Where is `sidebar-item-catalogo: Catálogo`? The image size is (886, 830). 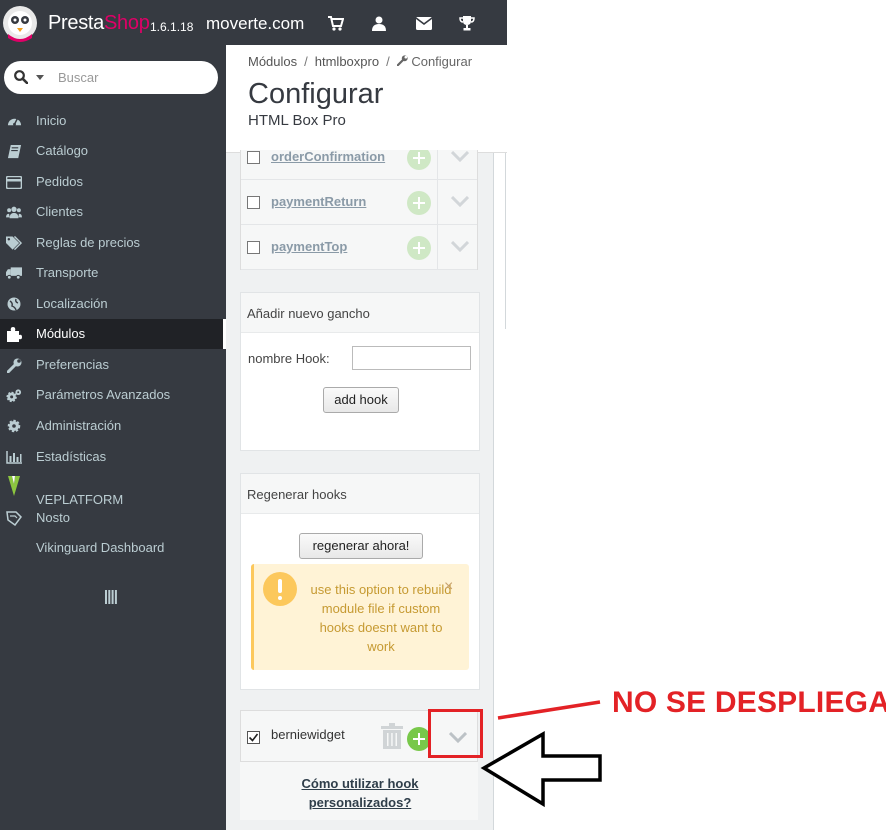
sidebar-item-catalogo: Catálogo is located at coordinates (113, 151).